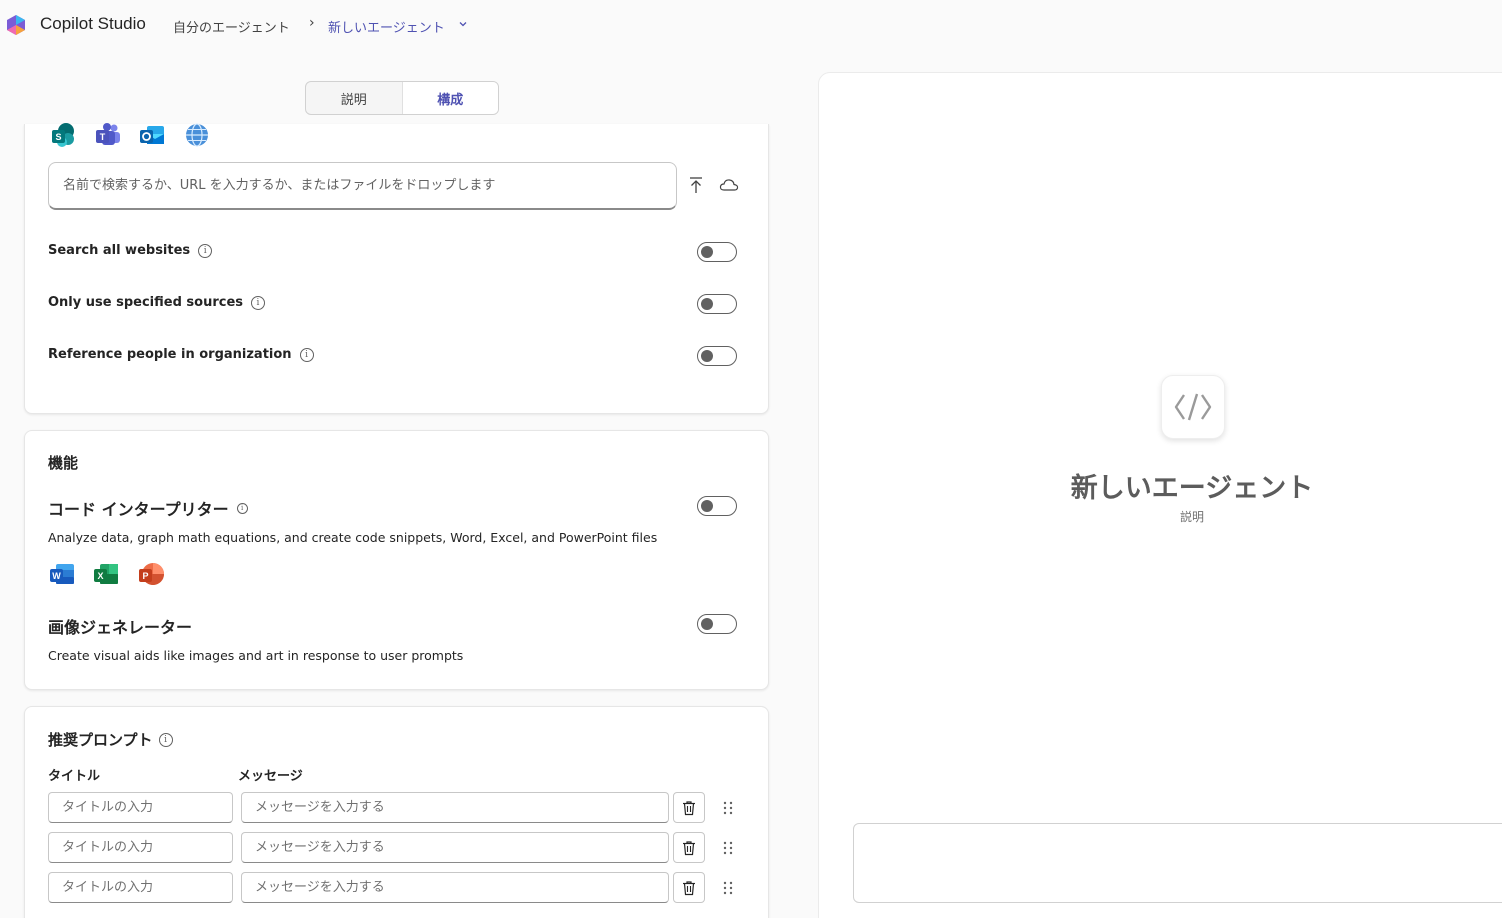 Image resolution: width=1502 pixels, height=918 pixels. What do you see at coordinates (386, 26) in the screenshot?
I see `breadcrumb-current-agent: 新しいエージェント` at bounding box center [386, 26].